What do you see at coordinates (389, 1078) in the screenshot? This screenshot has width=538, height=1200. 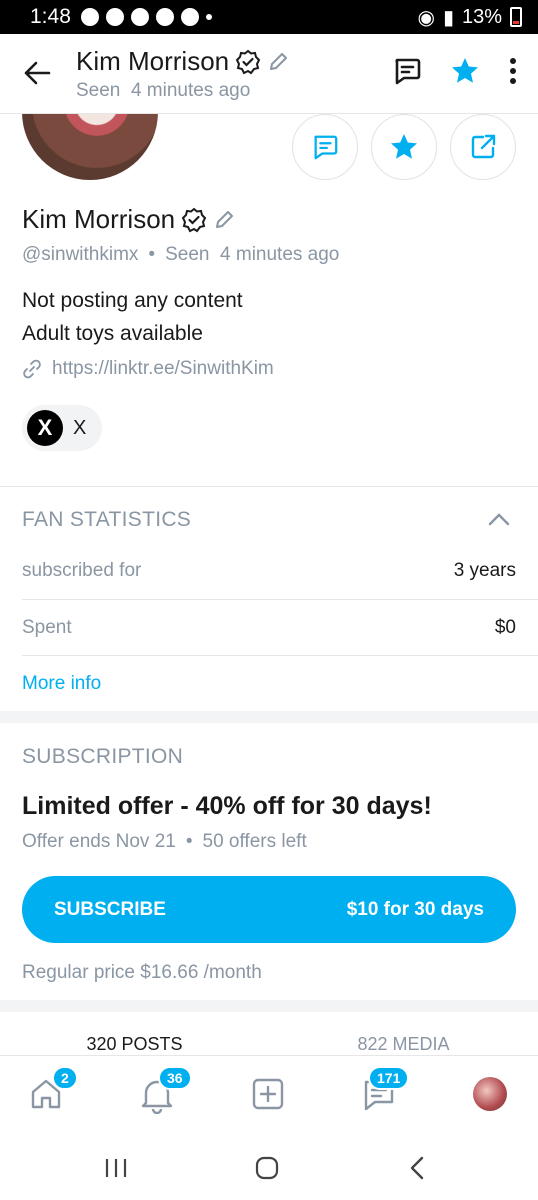 I see `messages-badge: 171` at bounding box center [389, 1078].